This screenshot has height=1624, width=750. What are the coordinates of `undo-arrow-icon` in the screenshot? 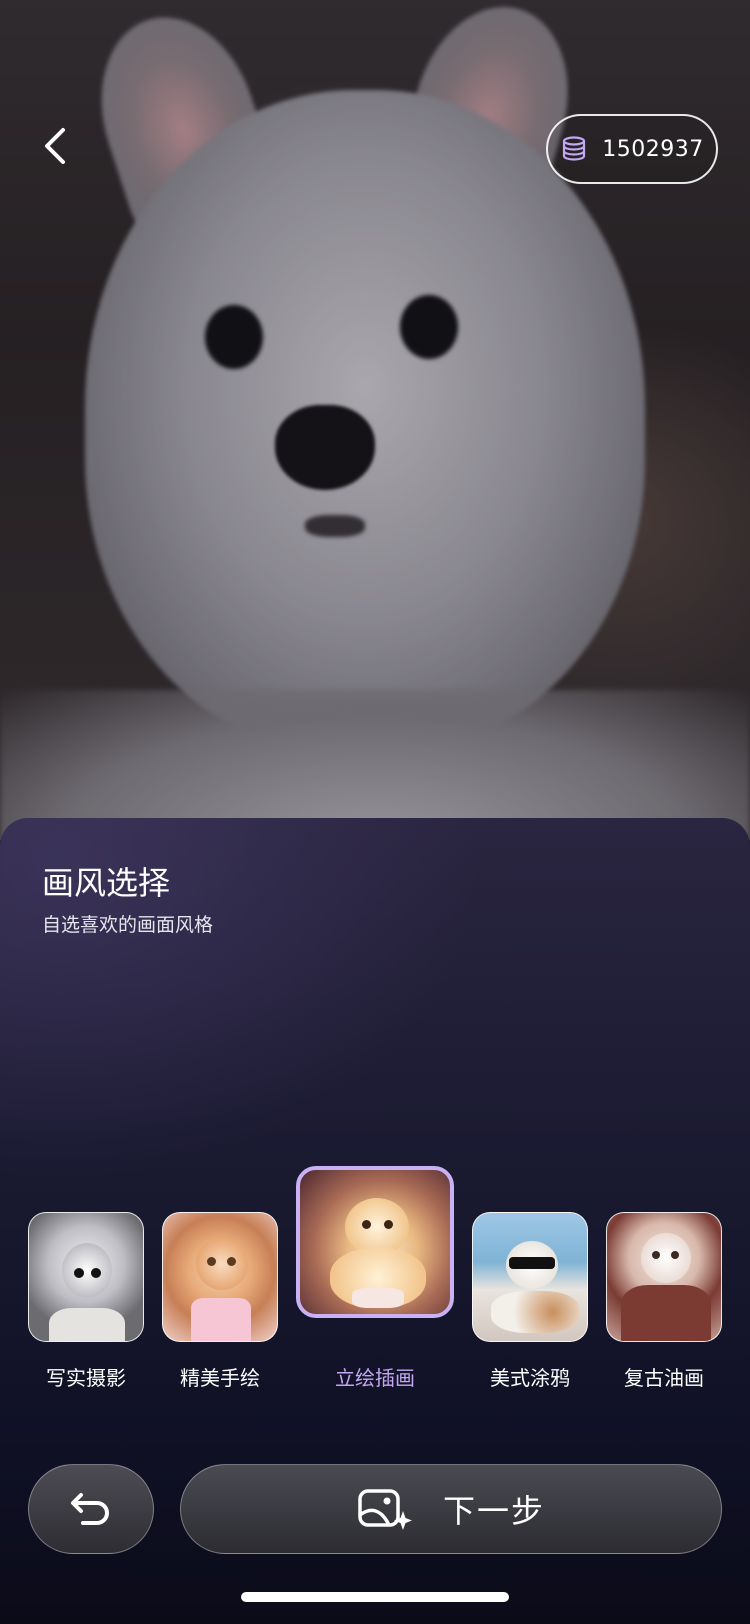 It's located at (90, 1509).